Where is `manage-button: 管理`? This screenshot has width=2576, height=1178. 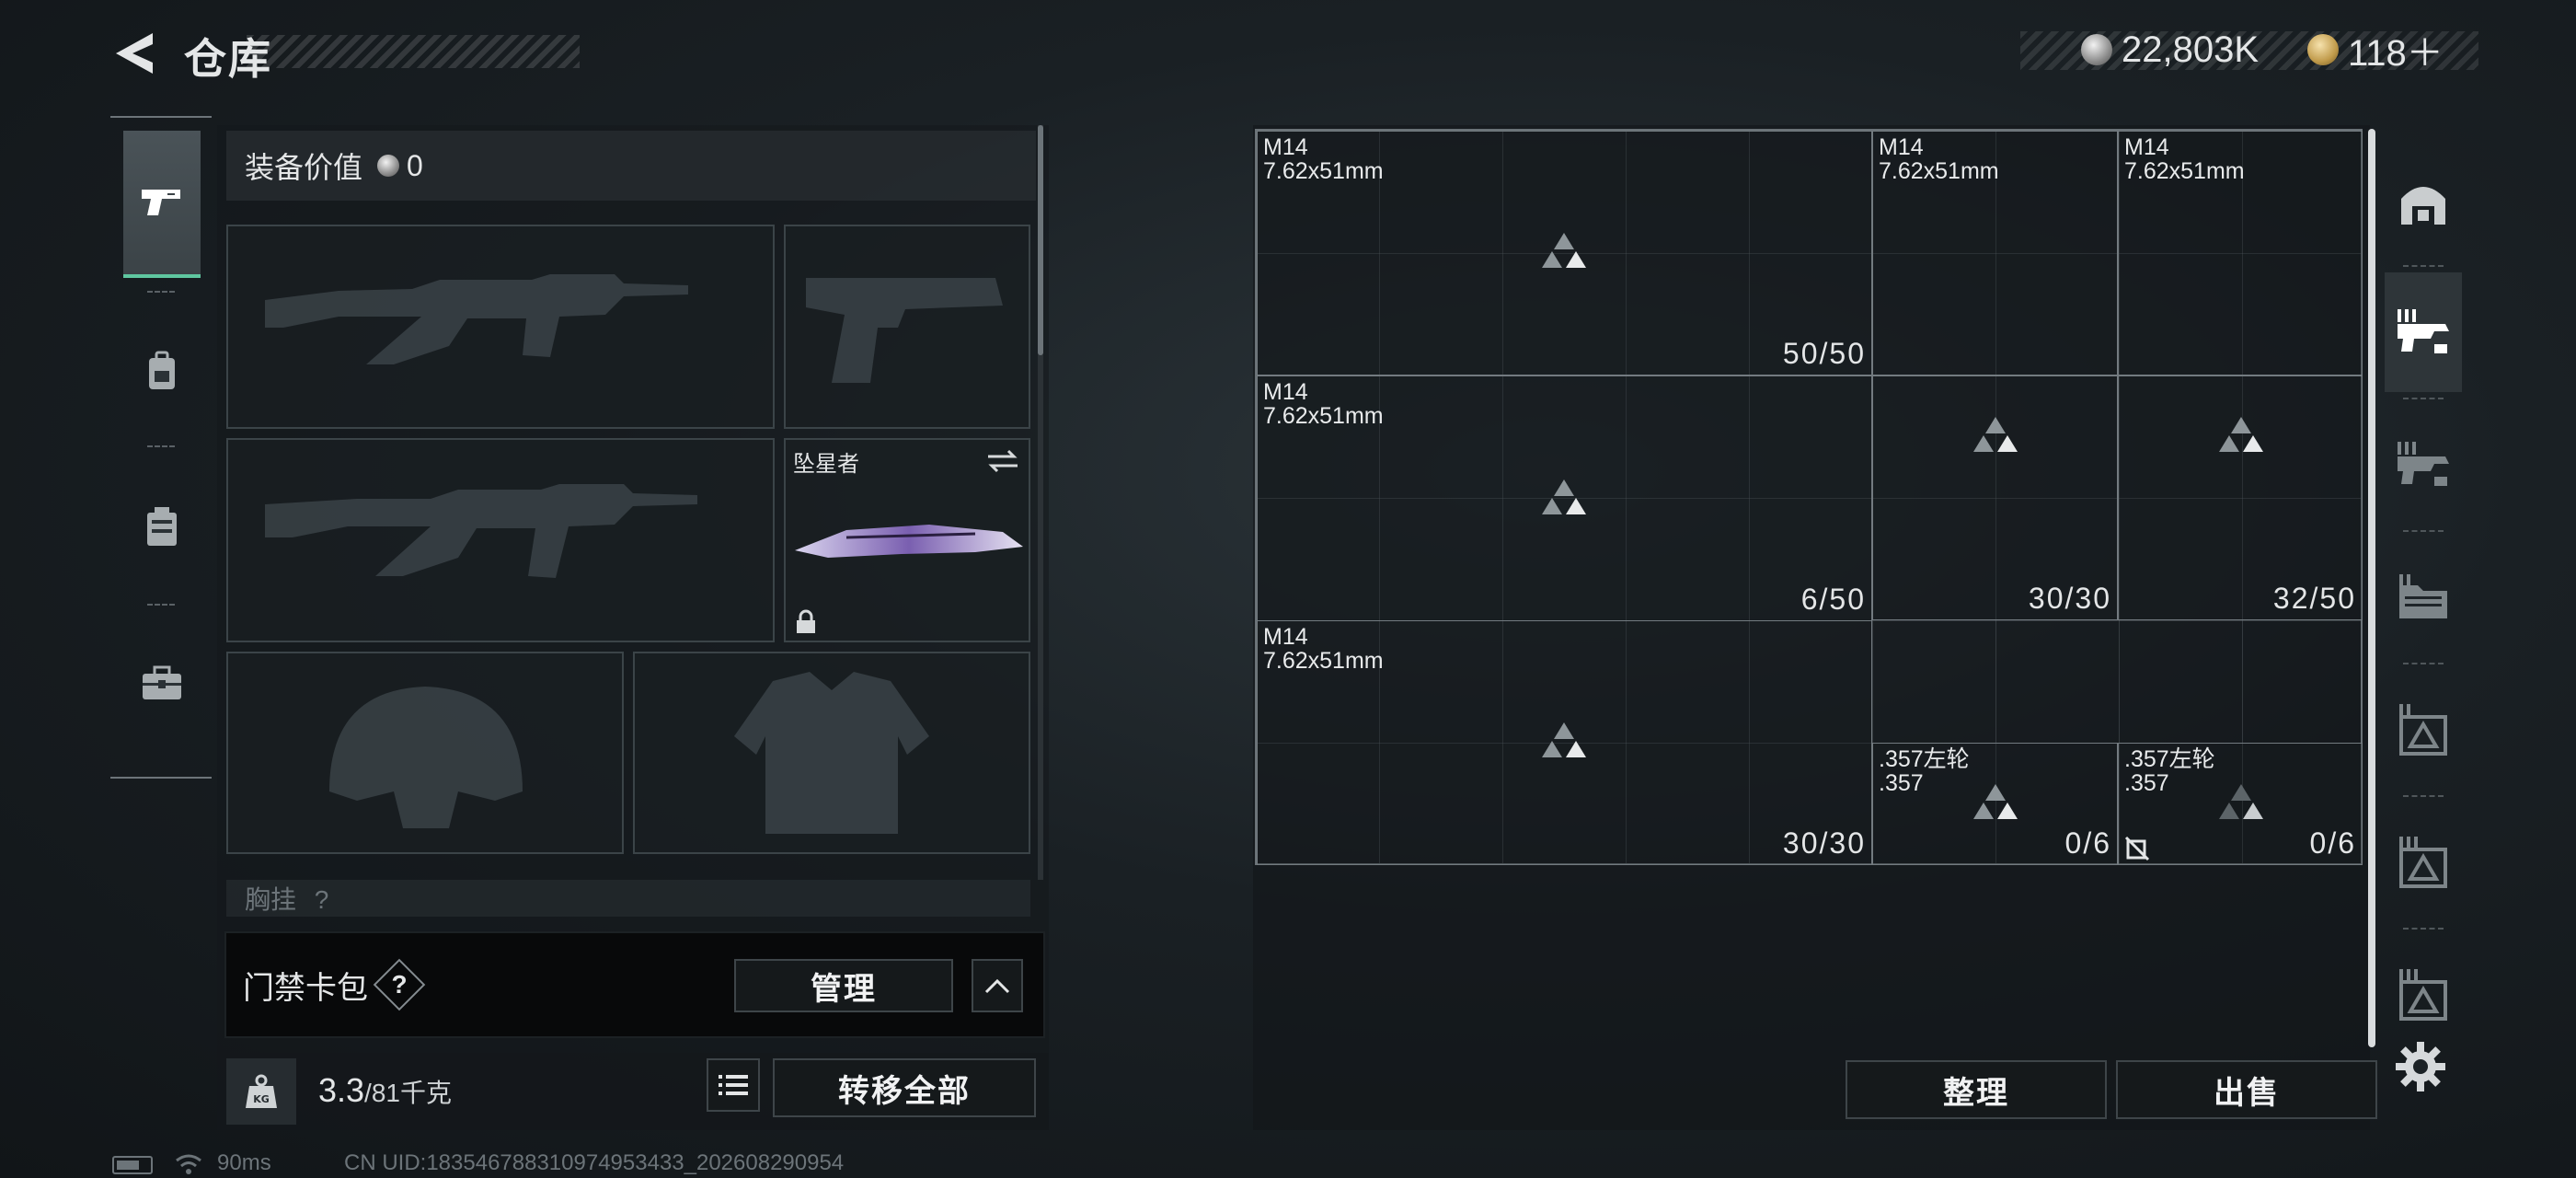
manage-button: 管理 is located at coordinates (843, 985).